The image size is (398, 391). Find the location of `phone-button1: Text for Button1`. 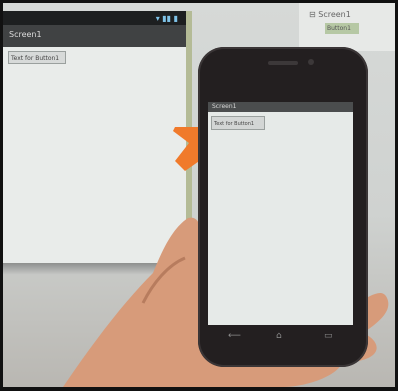

phone-button1: Text for Button1 is located at coordinates (238, 123).